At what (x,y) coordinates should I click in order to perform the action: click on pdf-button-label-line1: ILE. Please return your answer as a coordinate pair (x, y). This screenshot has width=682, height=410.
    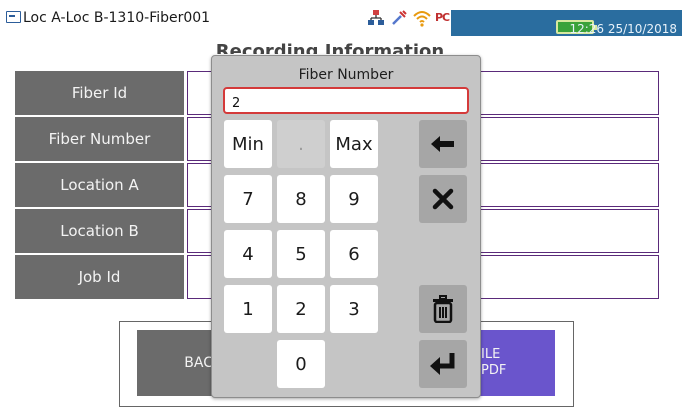
    Looking at the image, I should click on (491, 354).